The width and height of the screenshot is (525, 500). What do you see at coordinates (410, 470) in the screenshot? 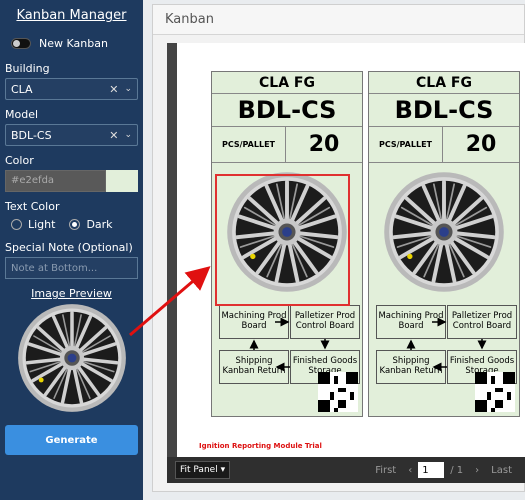
I see `prev-page-icon: ‹` at bounding box center [410, 470].